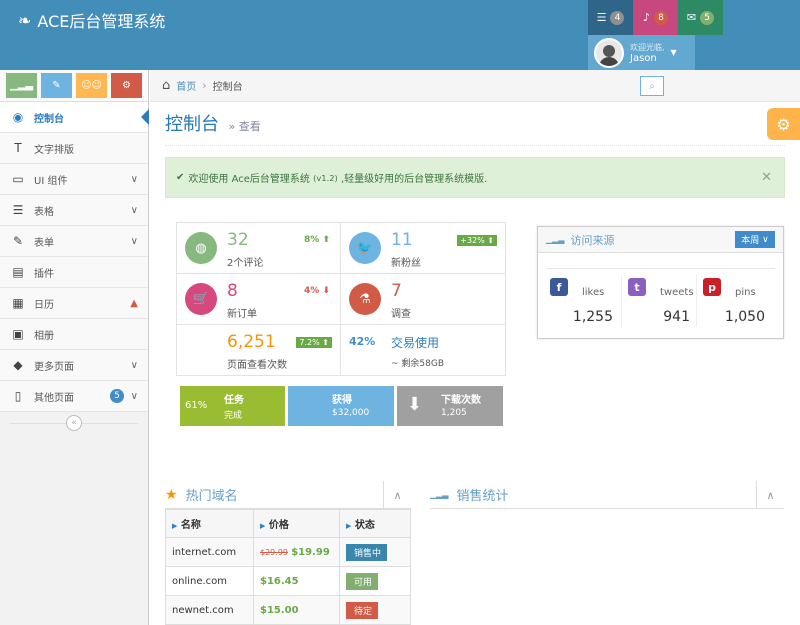 This screenshot has height=625, width=800. What do you see at coordinates (365, 248) in the screenshot?
I see `twitter-icon: 🐦` at bounding box center [365, 248].